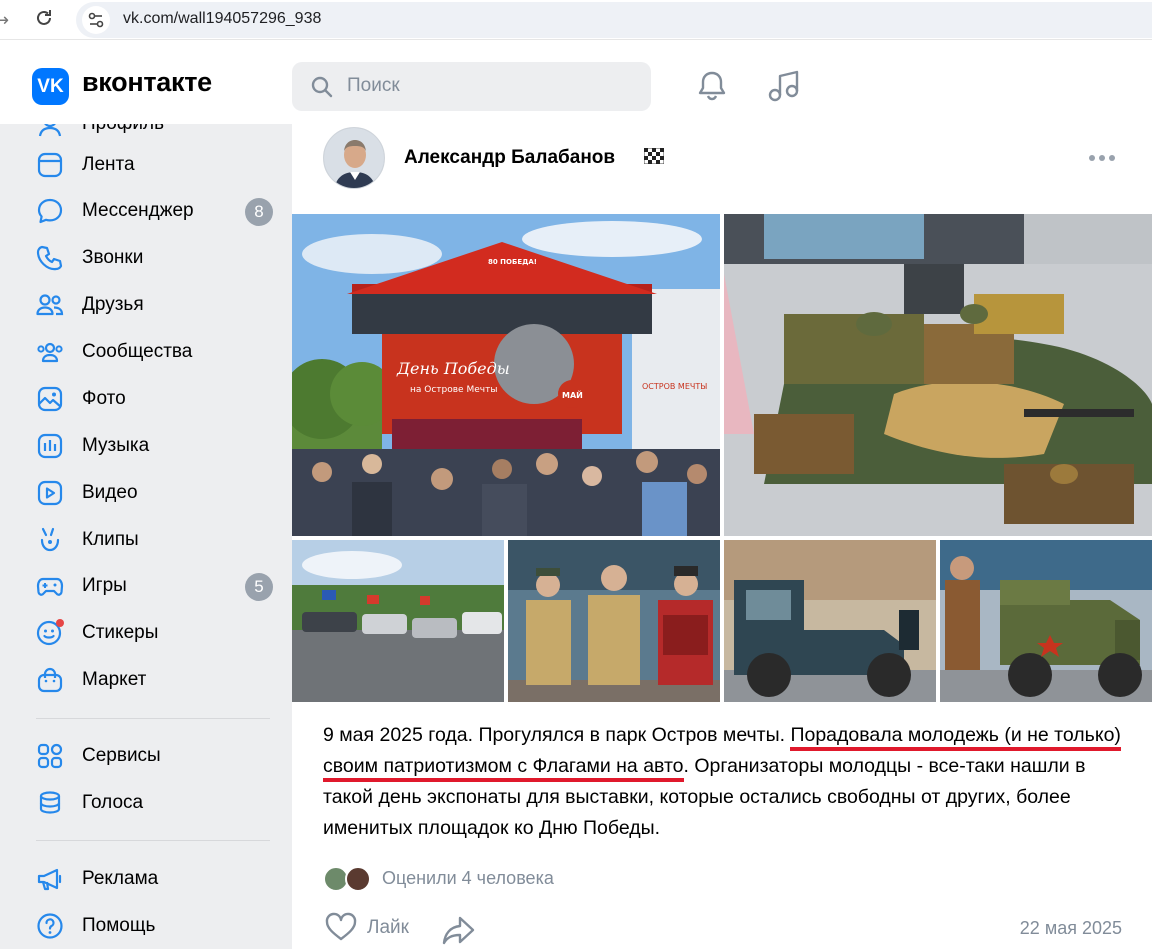  I want to click on sidebar-item-calls: Звонки, so click(146, 258).